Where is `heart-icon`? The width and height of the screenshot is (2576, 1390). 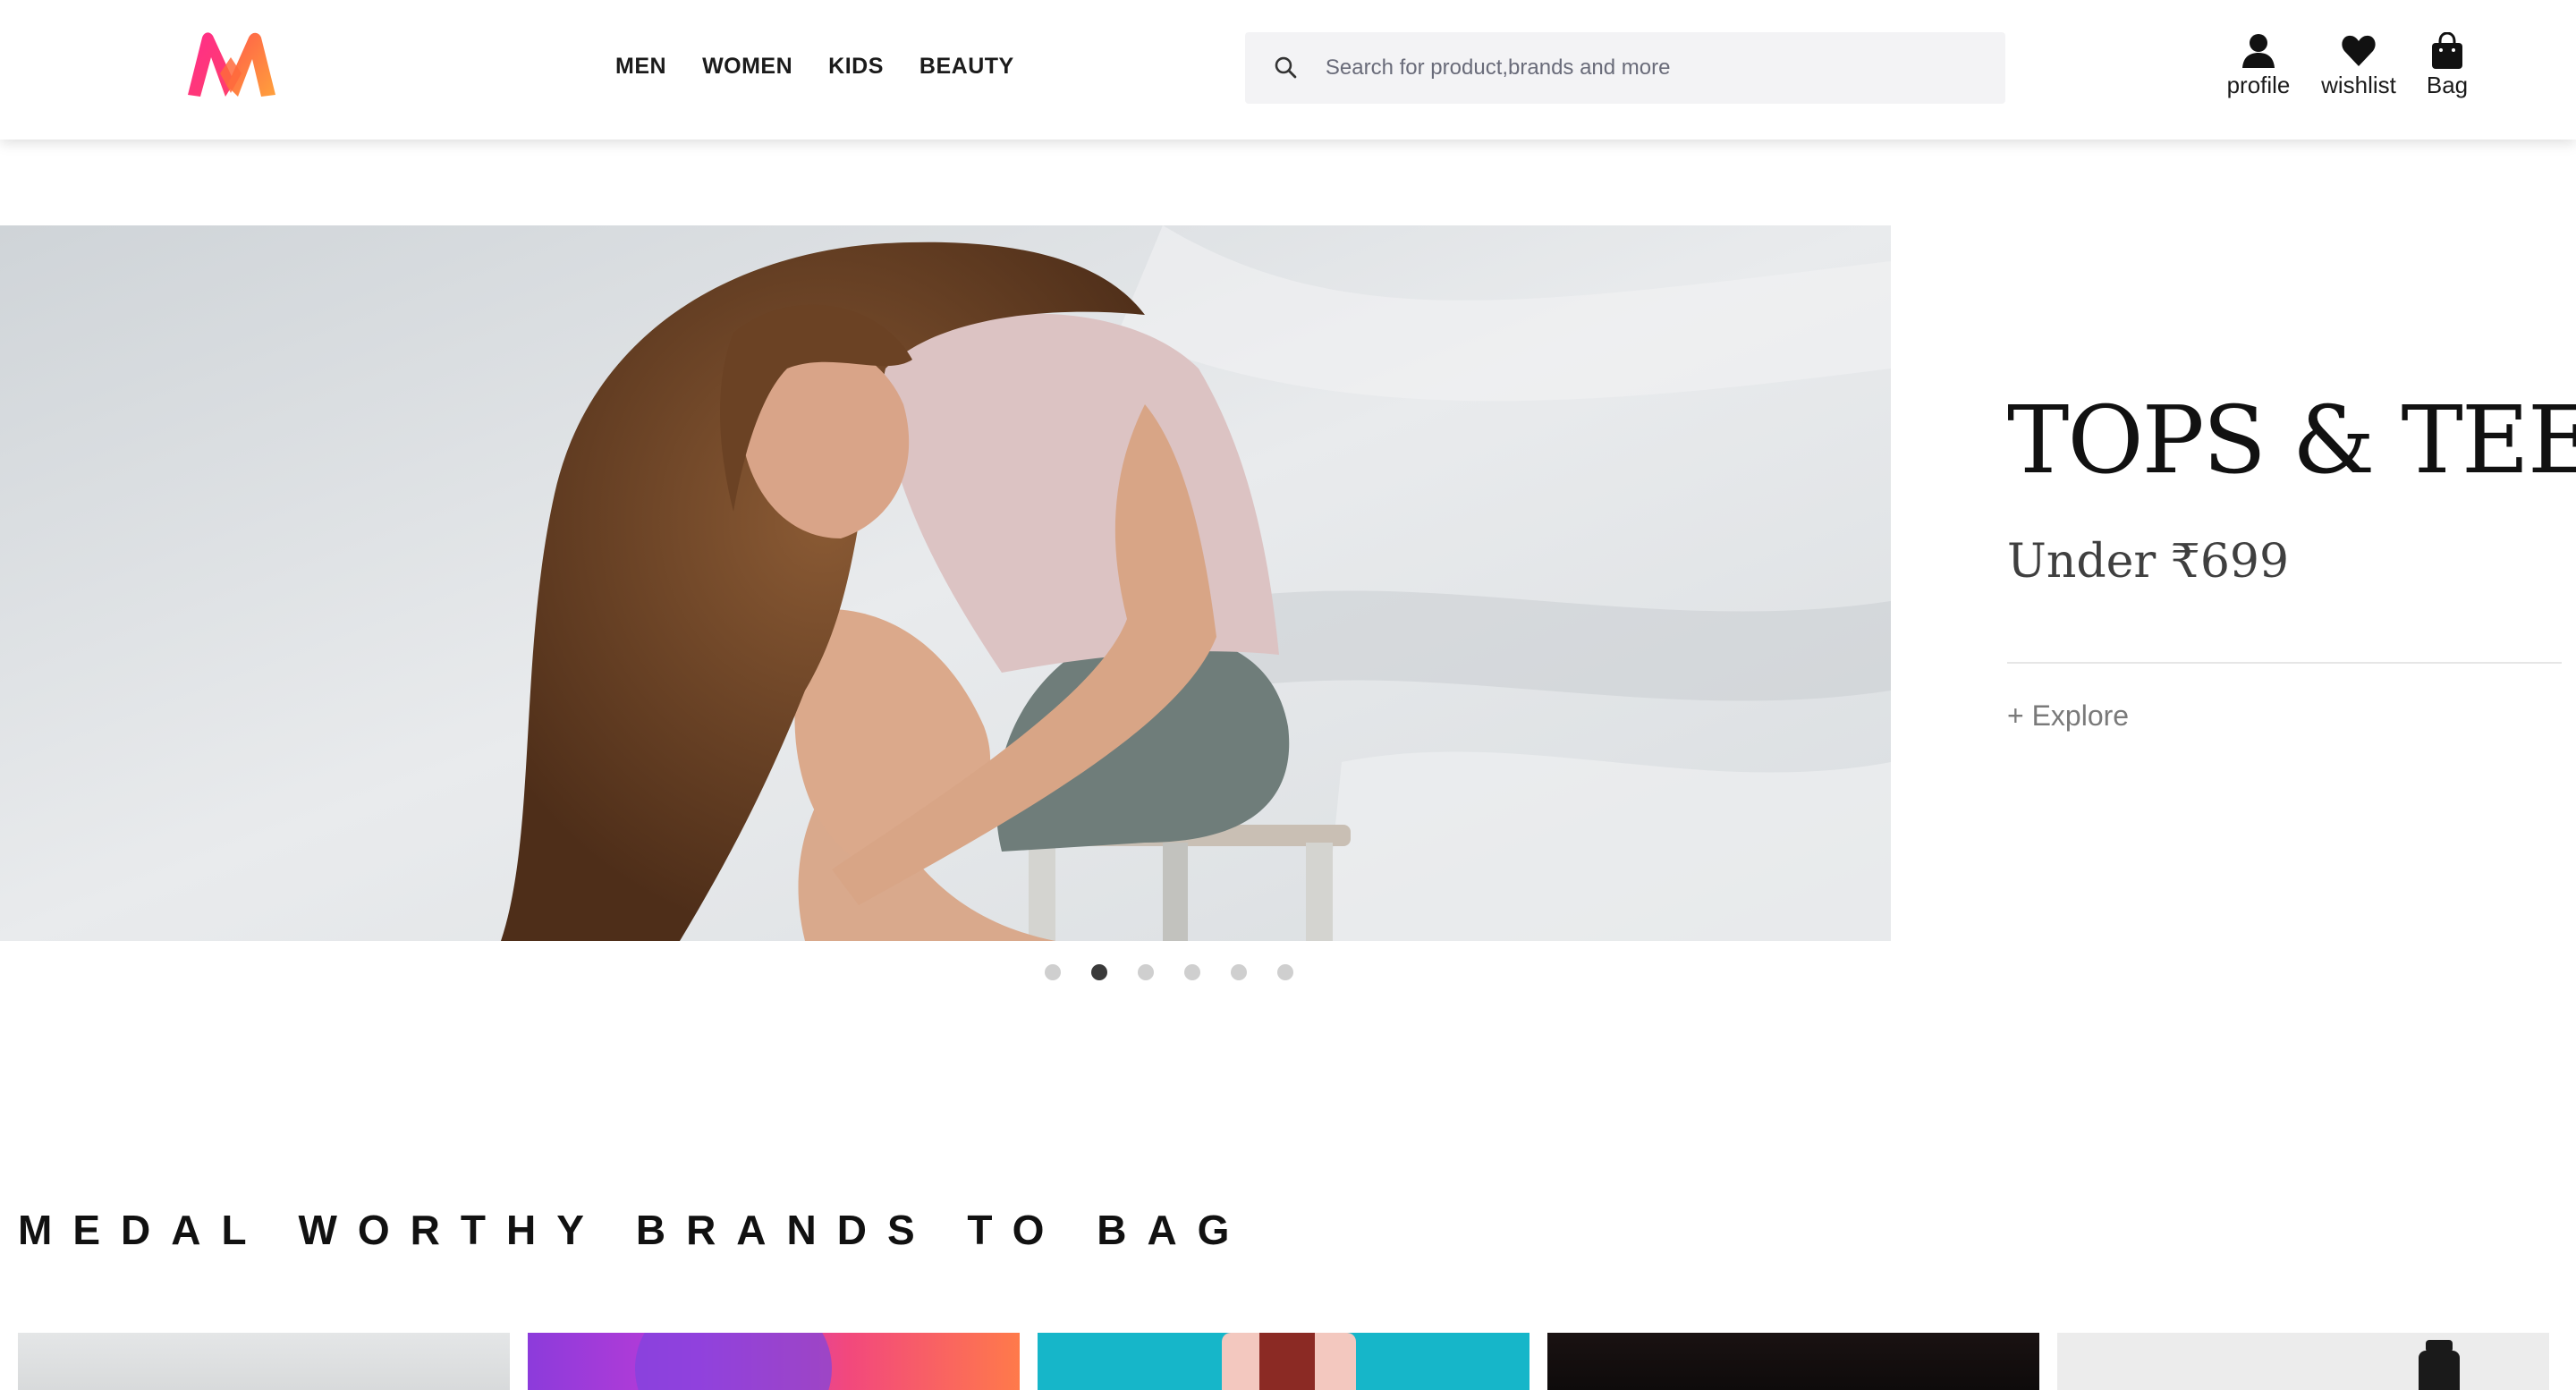 heart-icon is located at coordinates (2359, 50).